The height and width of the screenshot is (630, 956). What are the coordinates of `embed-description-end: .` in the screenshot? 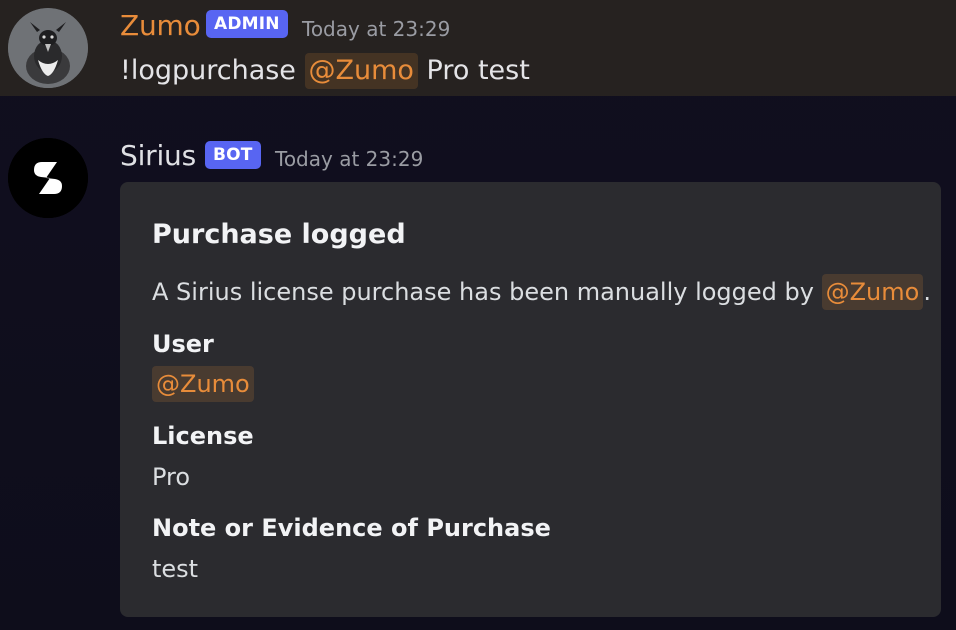 It's located at (927, 292).